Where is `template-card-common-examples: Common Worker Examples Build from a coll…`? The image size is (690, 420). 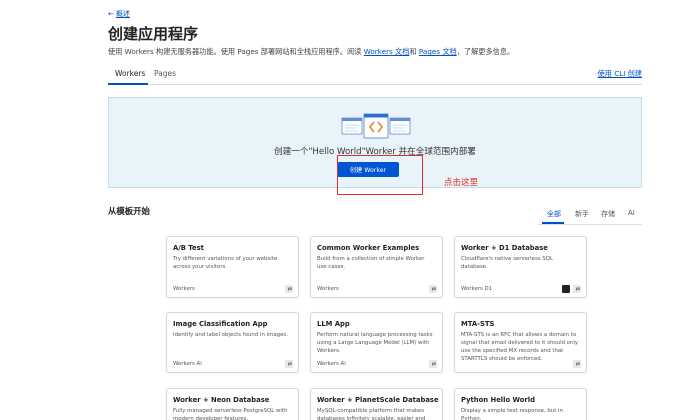 template-card-common-examples: Common Worker Examples Build from a coll… is located at coordinates (376, 267).